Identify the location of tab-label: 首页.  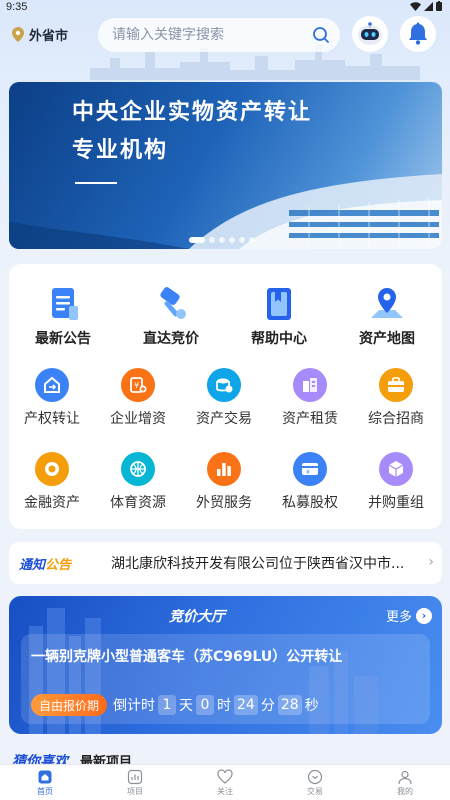
(45, 791).